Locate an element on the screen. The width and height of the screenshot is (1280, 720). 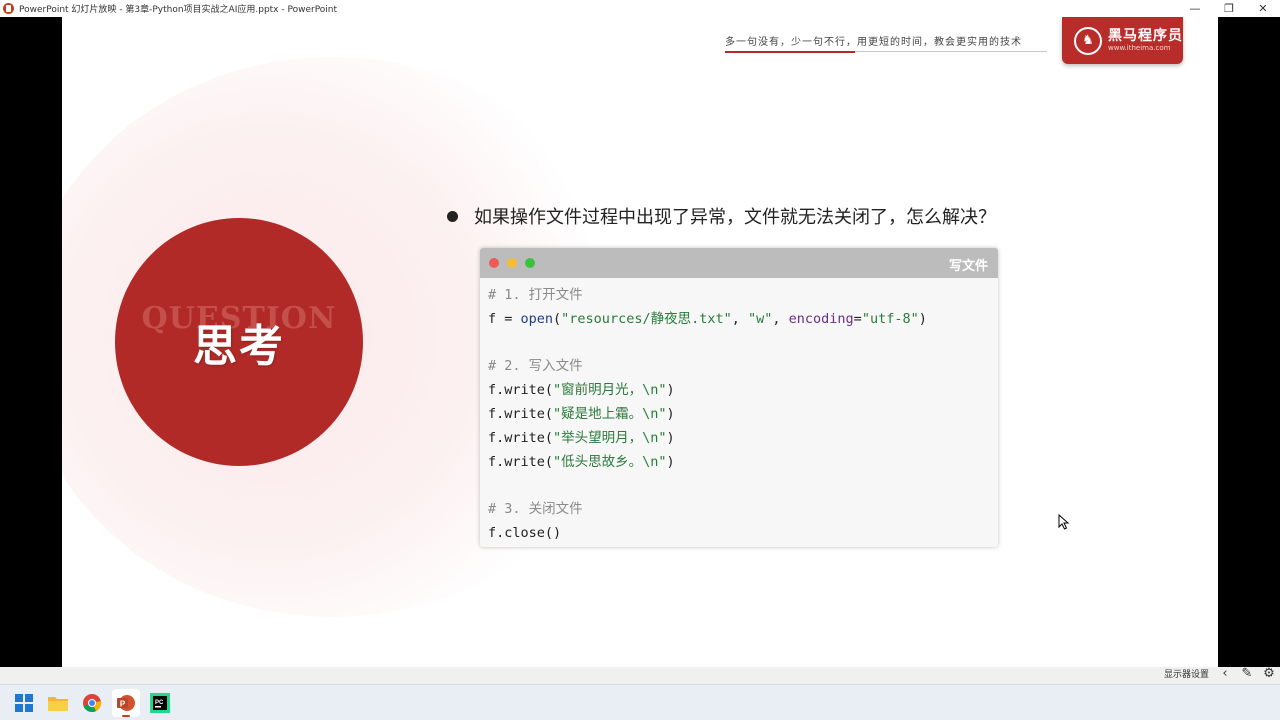
code-line: f.write("窗前明月光，\n") is located at coordinates (581, 390).